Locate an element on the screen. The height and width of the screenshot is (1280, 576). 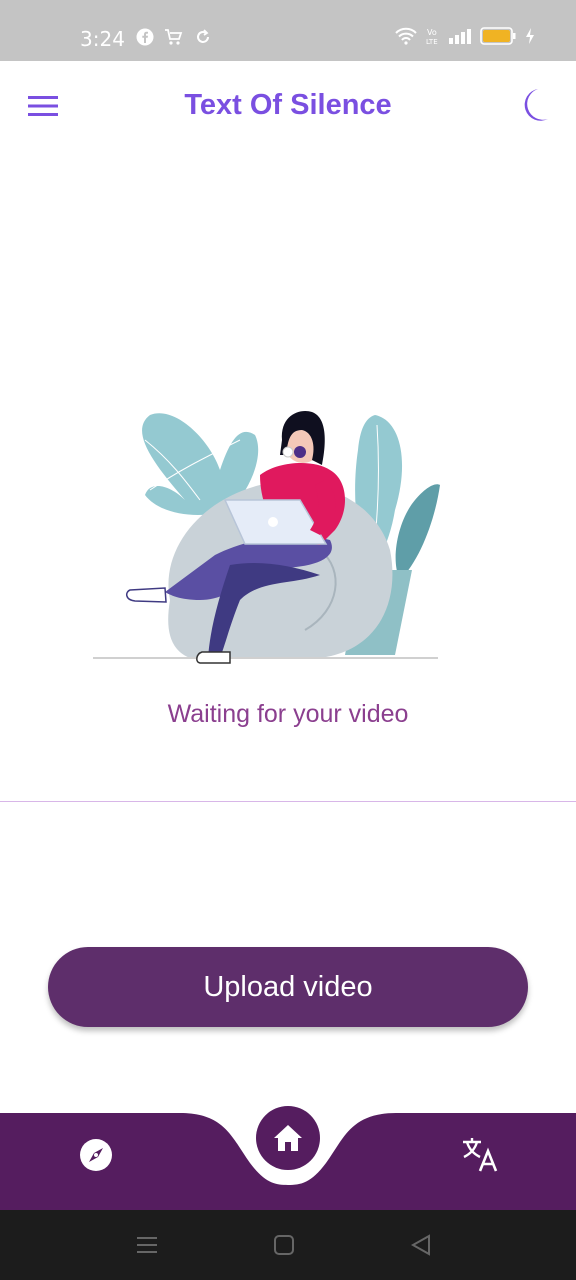
facebook-icon is located at coordinates (145, 37).